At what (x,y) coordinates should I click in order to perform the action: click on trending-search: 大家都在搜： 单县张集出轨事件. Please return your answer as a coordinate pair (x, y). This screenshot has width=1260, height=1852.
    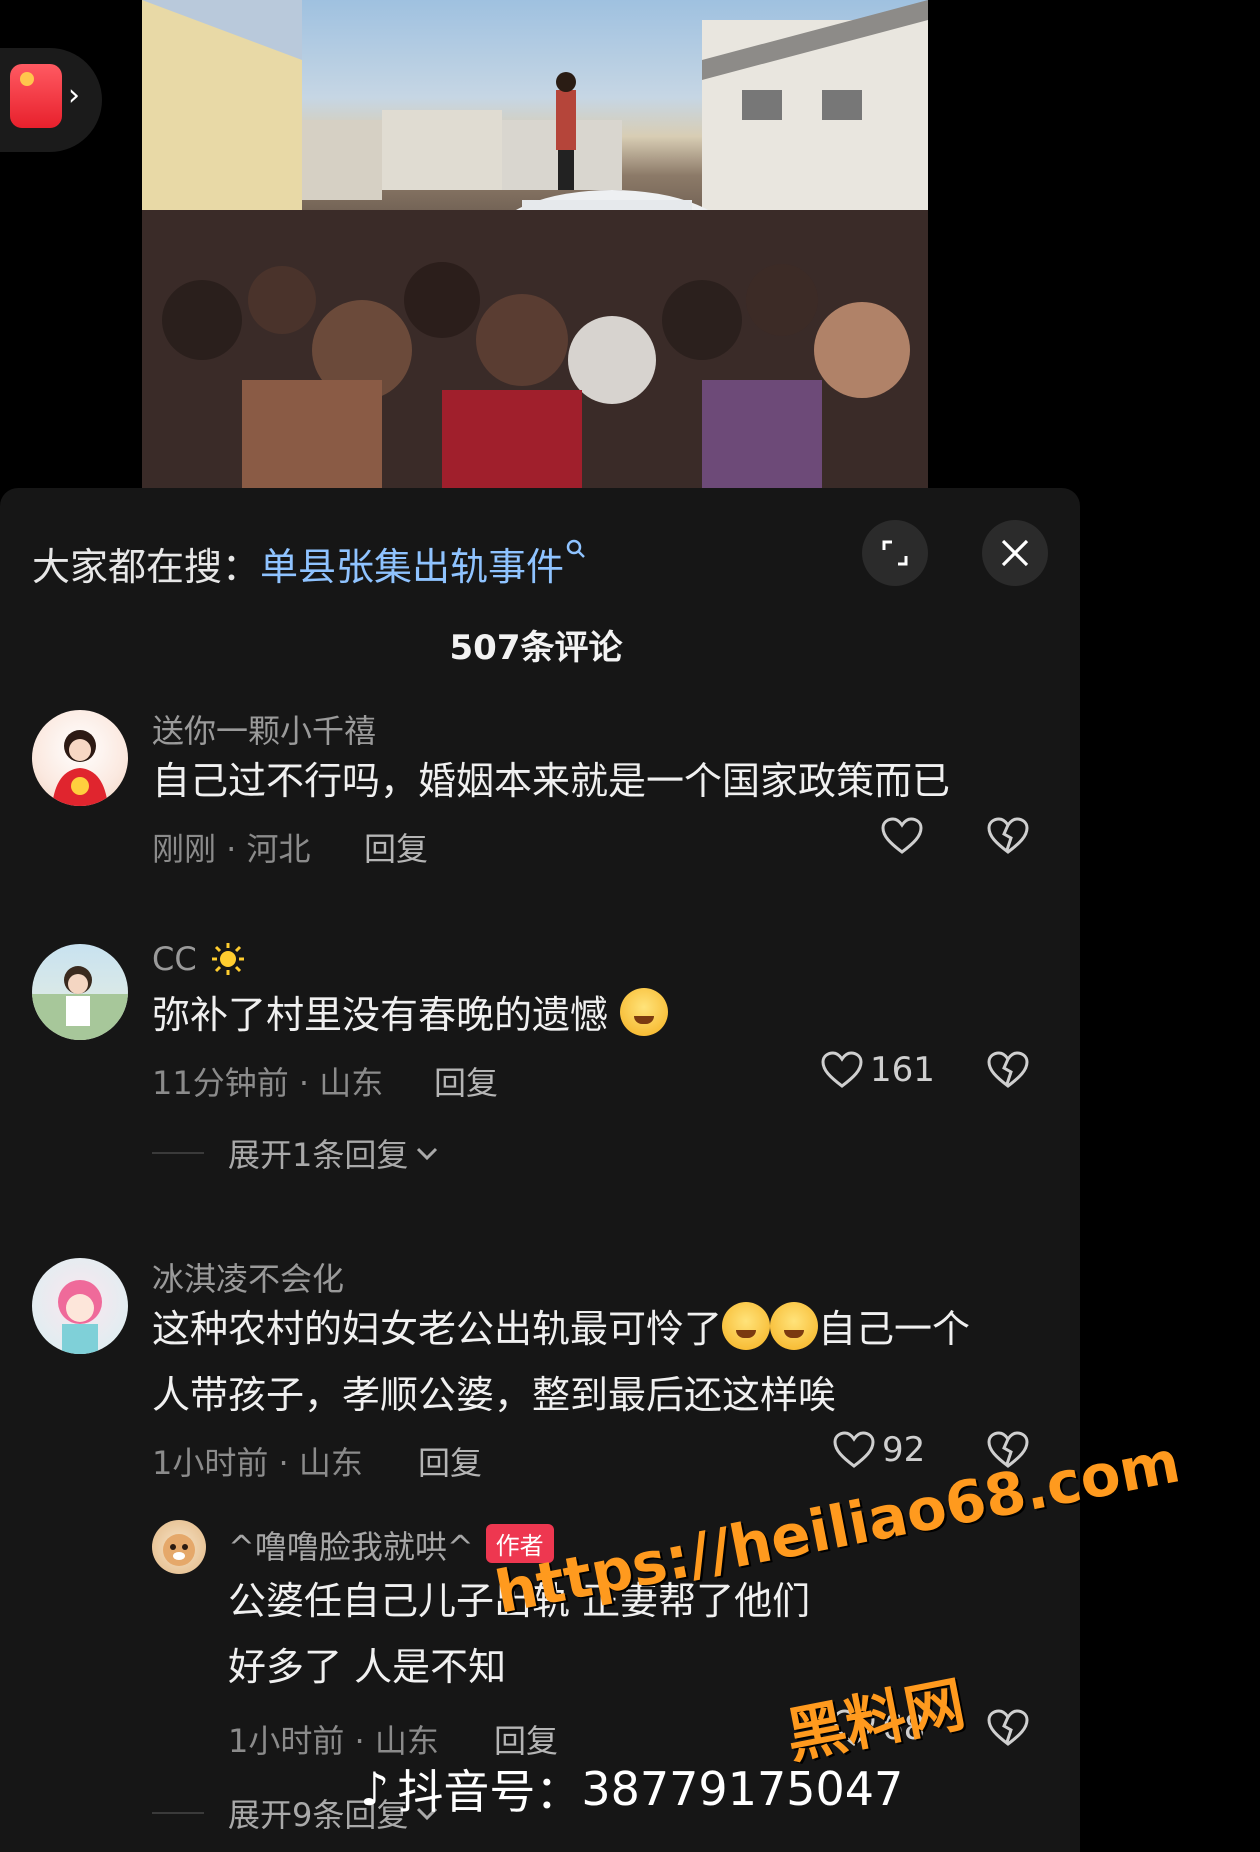
    Looking at the image, I should click on (309, 563).